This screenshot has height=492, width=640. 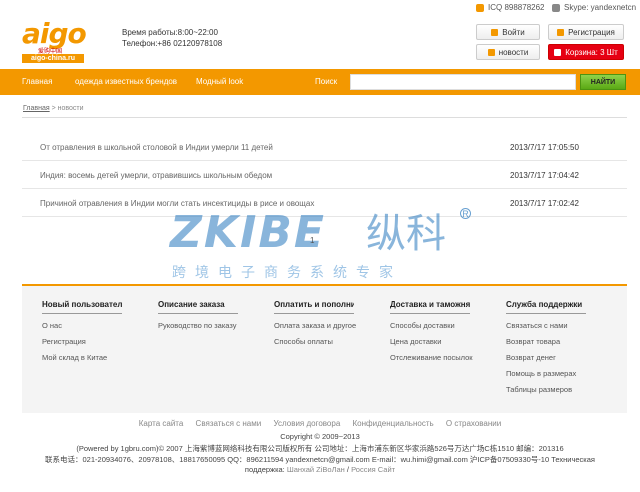 What do you see at coordinates (513, 32) in the screenshot?
I see `login-label: Войти` at bounding box center [513, 32].